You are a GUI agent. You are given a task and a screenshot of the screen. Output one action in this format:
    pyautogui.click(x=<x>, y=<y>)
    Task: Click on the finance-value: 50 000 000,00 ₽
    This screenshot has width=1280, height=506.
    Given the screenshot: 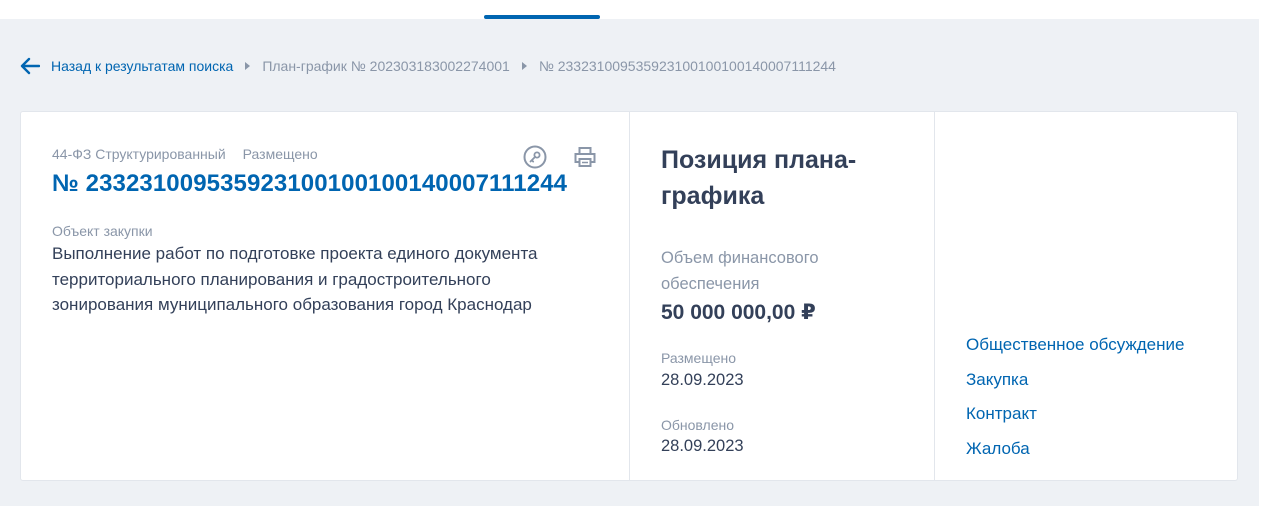 What is the action you would take?
    pyautogui.click(x=738, y=312)
    